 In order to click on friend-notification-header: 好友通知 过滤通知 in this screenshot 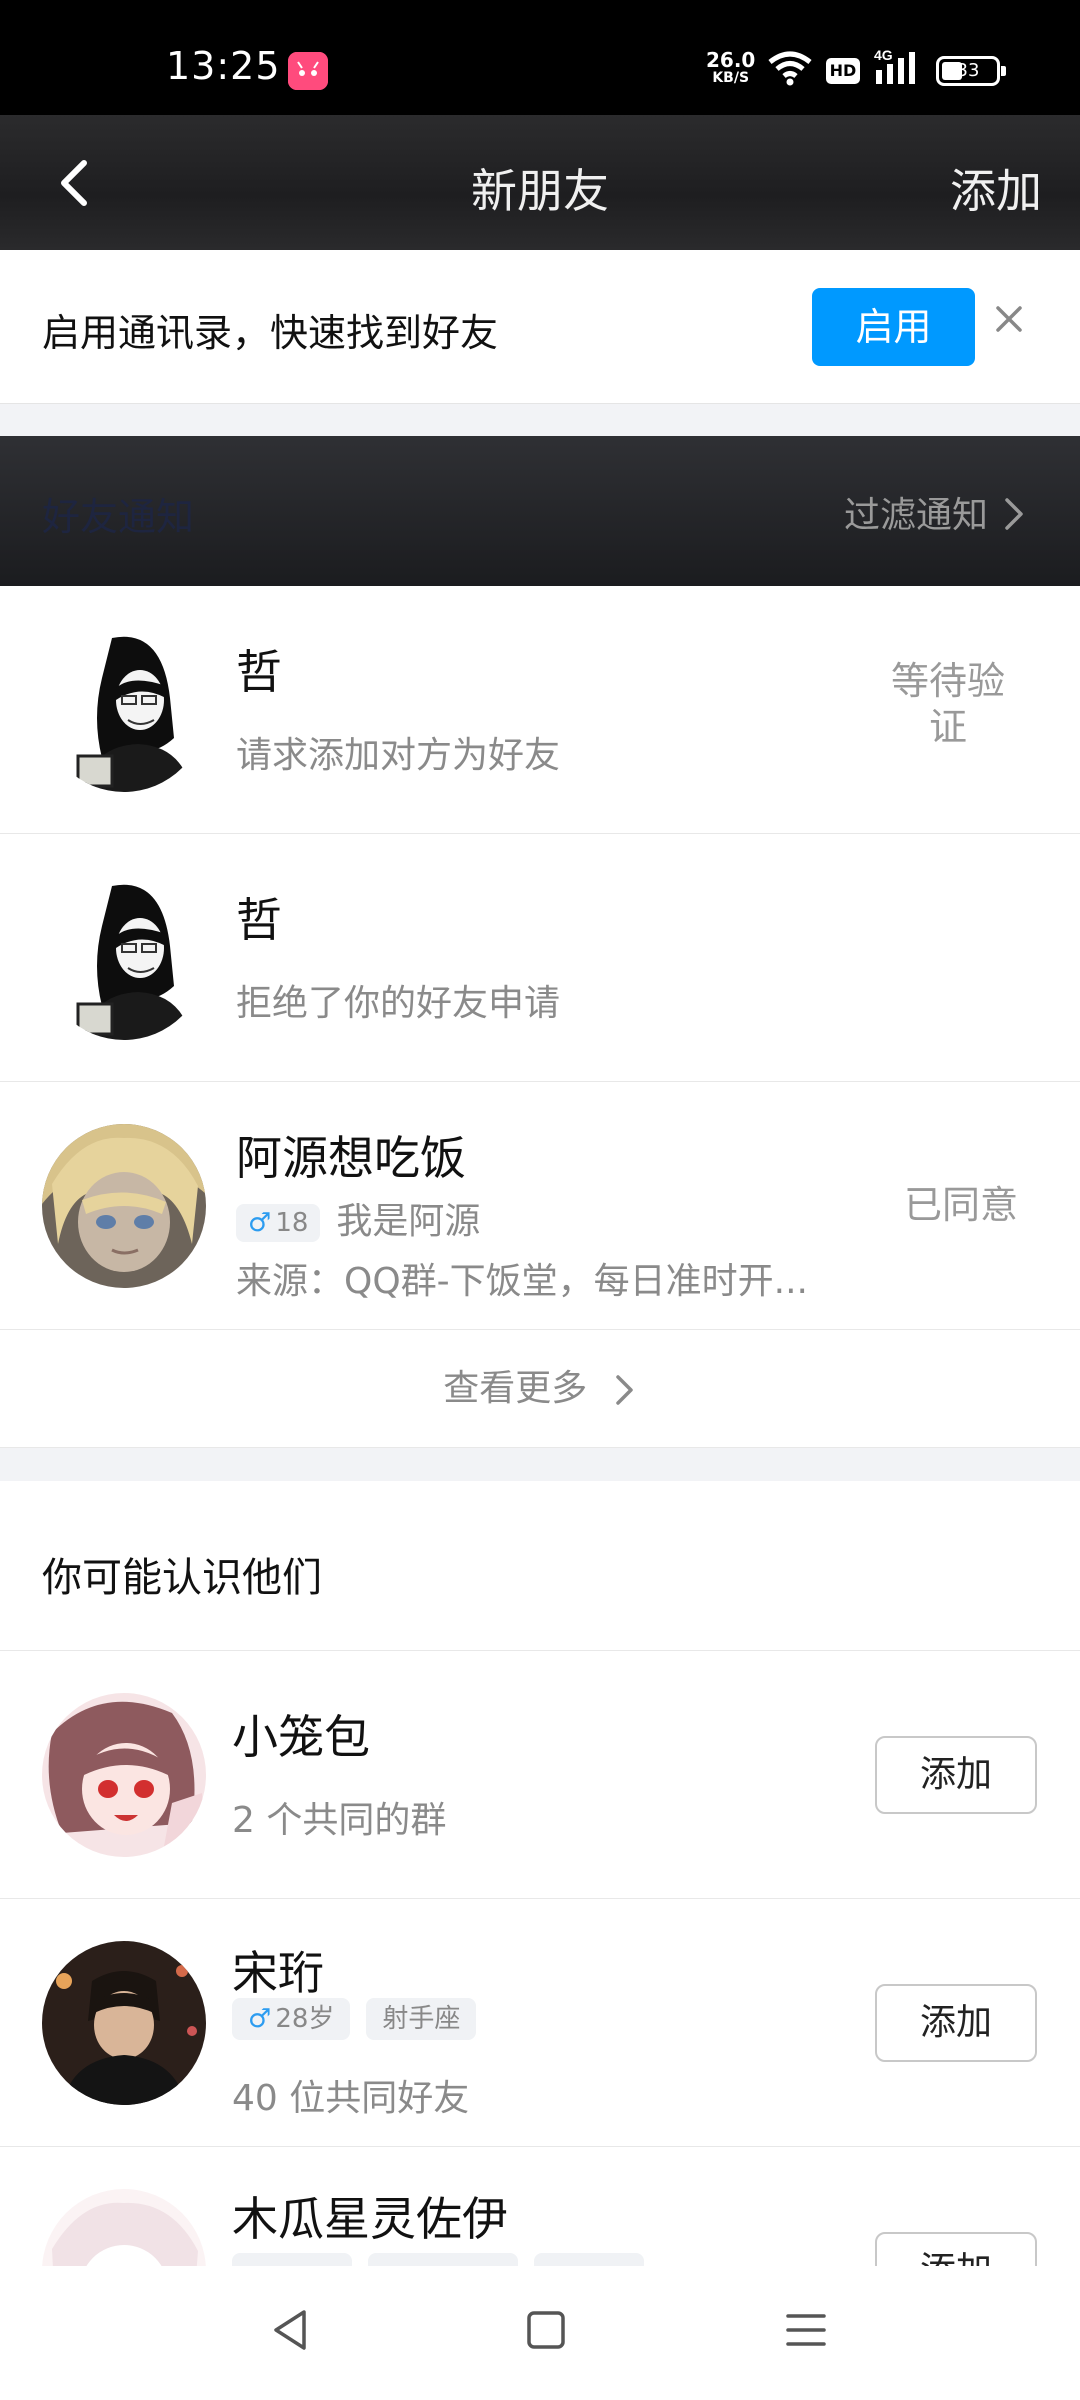, I will do `click(540, 511)`.